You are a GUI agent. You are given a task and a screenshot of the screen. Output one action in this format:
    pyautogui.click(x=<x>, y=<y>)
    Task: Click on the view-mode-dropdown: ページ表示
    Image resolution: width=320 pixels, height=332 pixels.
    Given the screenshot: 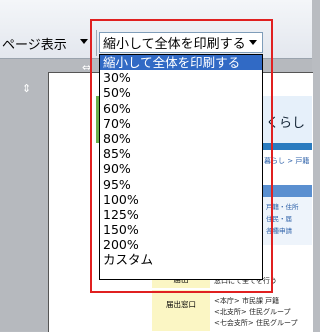 What is the action you would take?
    pyautogui.click(x=46, y=43)
    